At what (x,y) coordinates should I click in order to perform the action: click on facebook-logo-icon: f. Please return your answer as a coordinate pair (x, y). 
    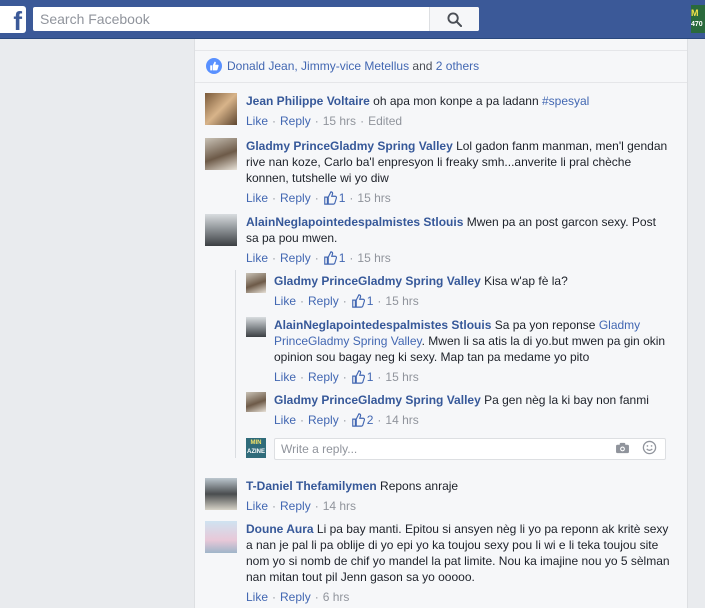
    Looking at the image, I should click on (13, 19).